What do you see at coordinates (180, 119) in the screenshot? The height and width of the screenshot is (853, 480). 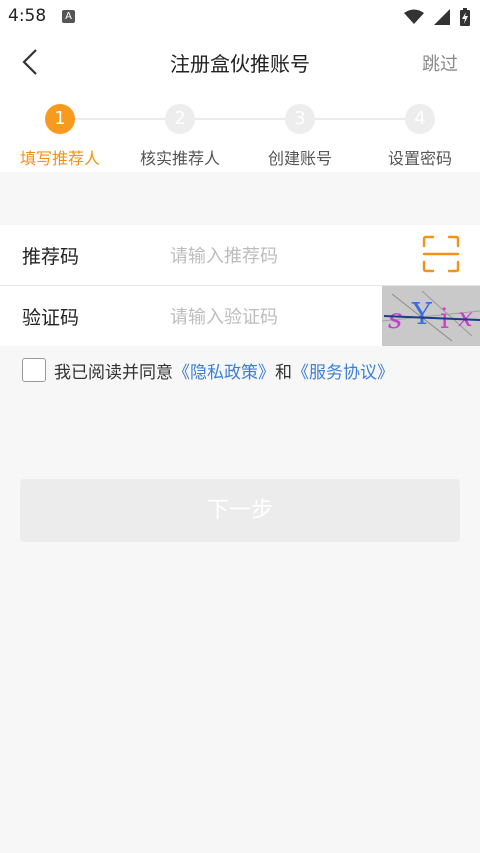 I see `step-number: 2` at bounding box center [180, 119].